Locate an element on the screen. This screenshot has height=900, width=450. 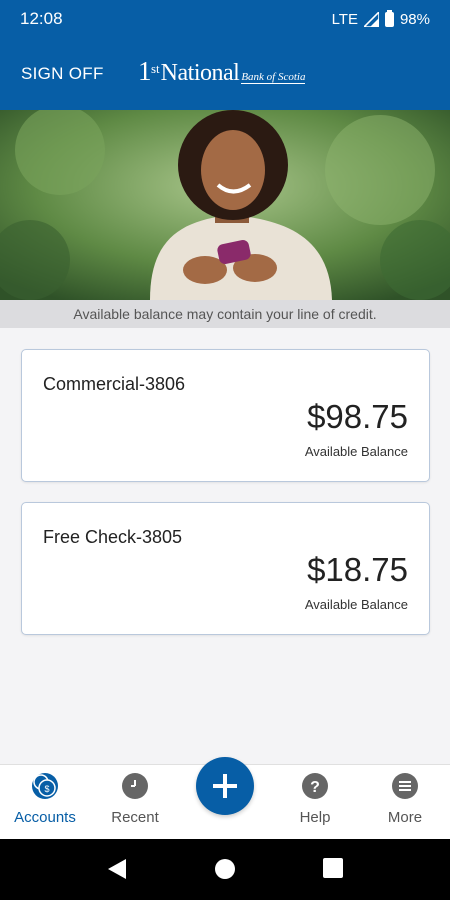
system-nav-bar is located at coordinates (225, 869).